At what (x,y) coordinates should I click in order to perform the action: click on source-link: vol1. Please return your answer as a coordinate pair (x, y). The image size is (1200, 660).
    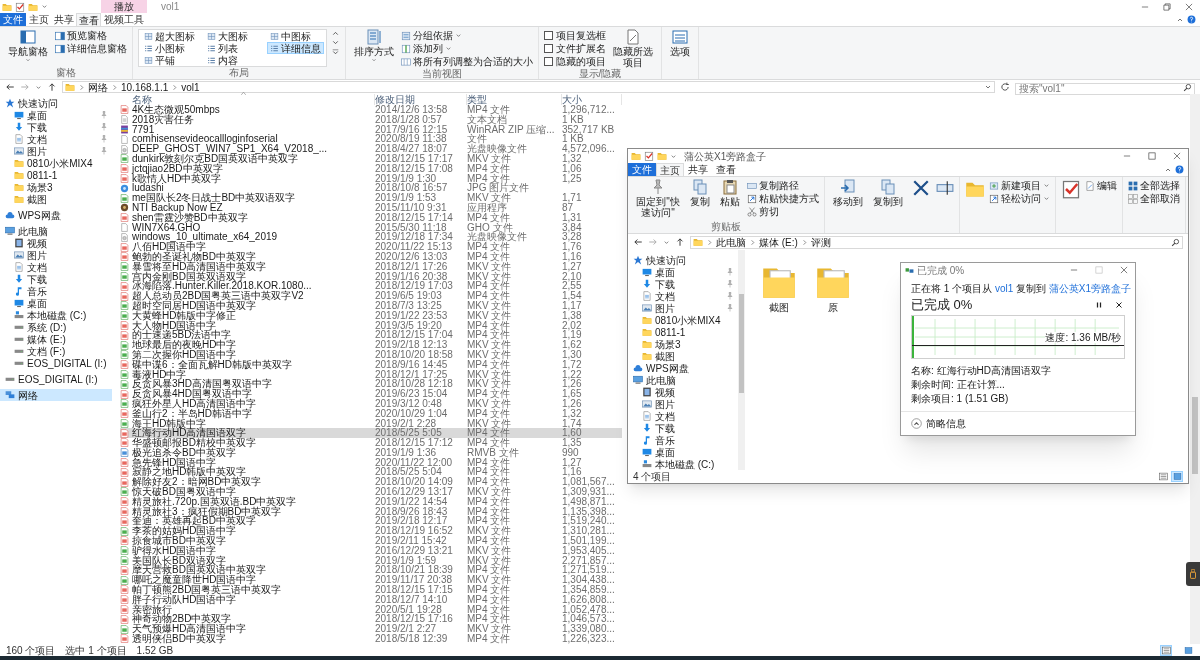
    Looking at the image, I should click on (1004, 288).